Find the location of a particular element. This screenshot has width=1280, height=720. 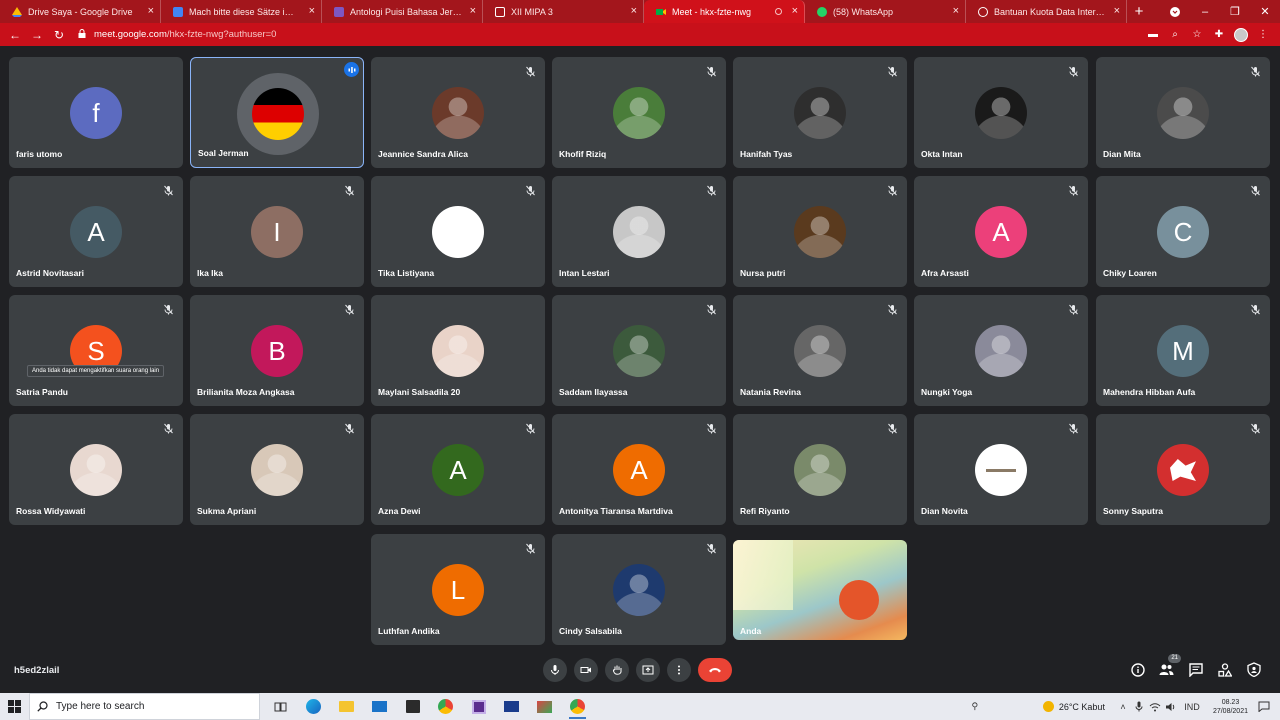

minimize-icon: – is located at coordinates (1205, 11).